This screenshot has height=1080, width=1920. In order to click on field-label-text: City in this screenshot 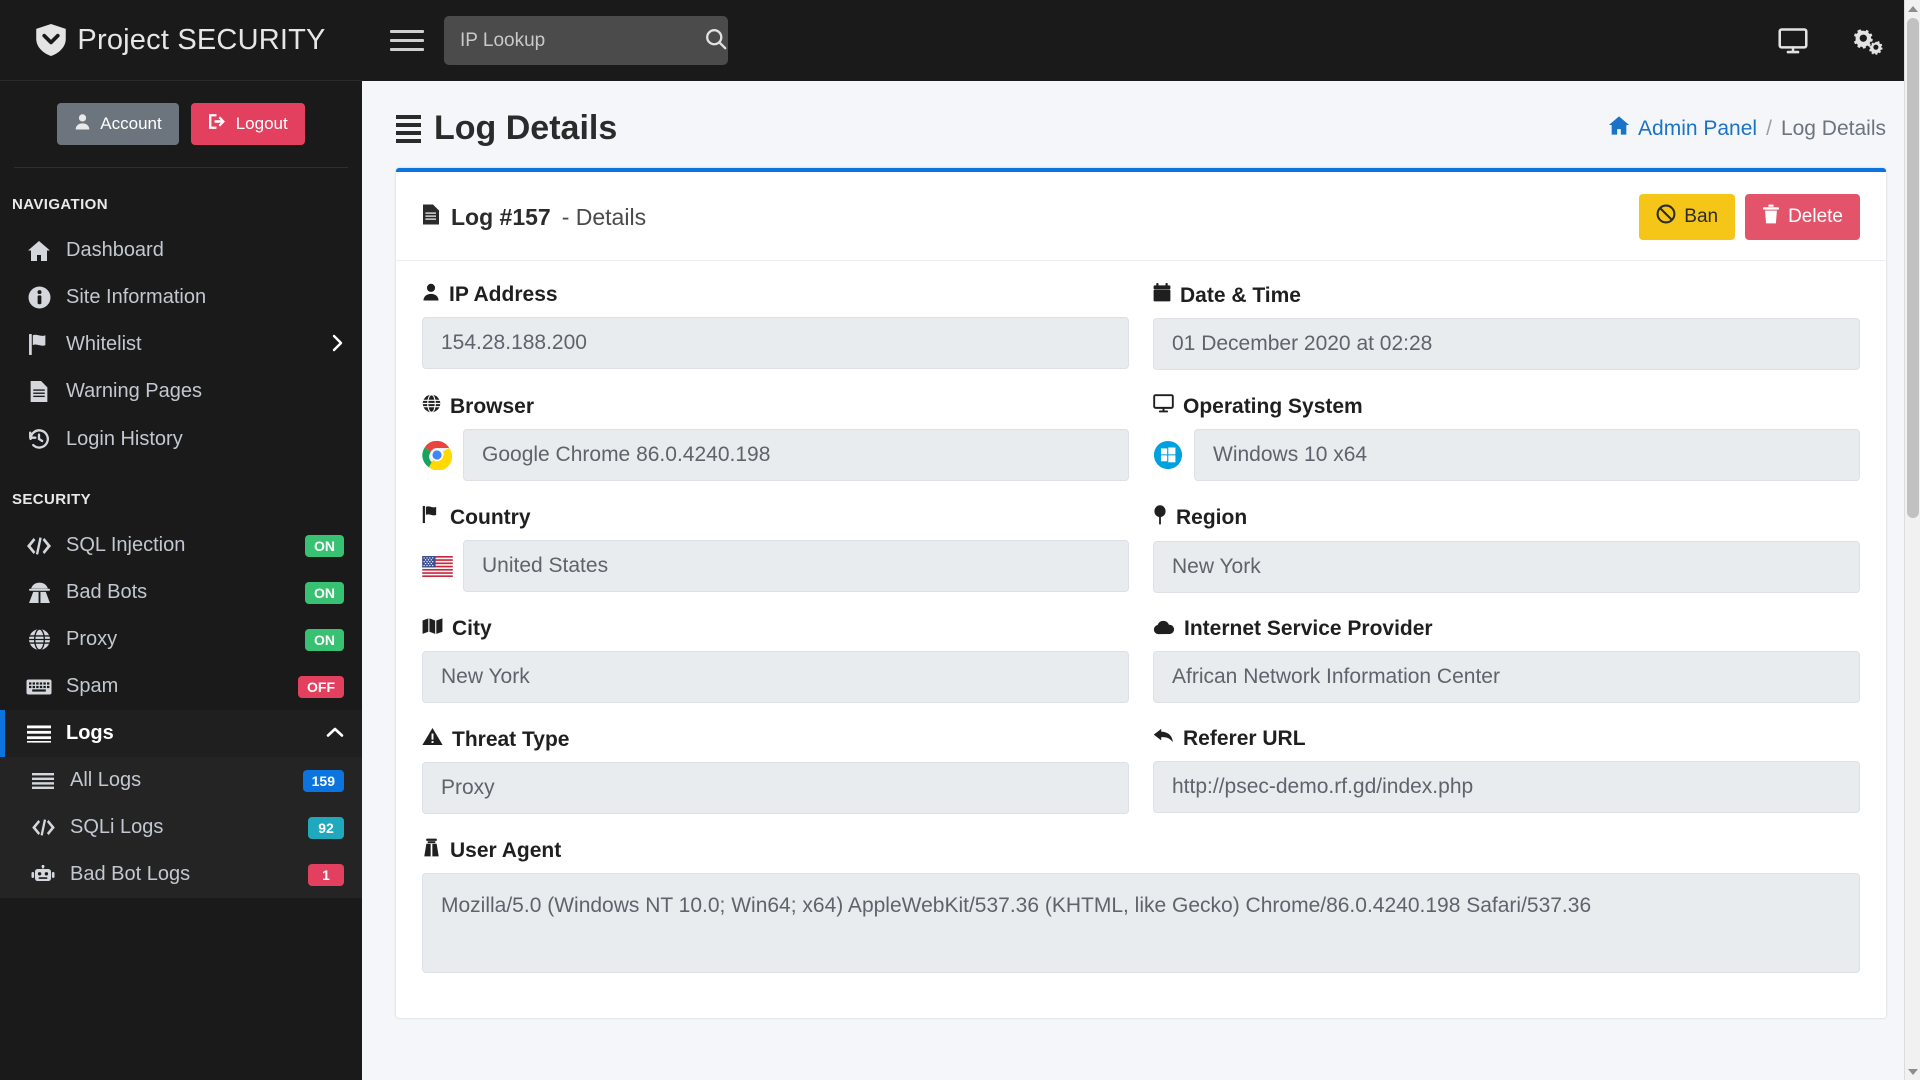, I will do `click(472, 628)`.